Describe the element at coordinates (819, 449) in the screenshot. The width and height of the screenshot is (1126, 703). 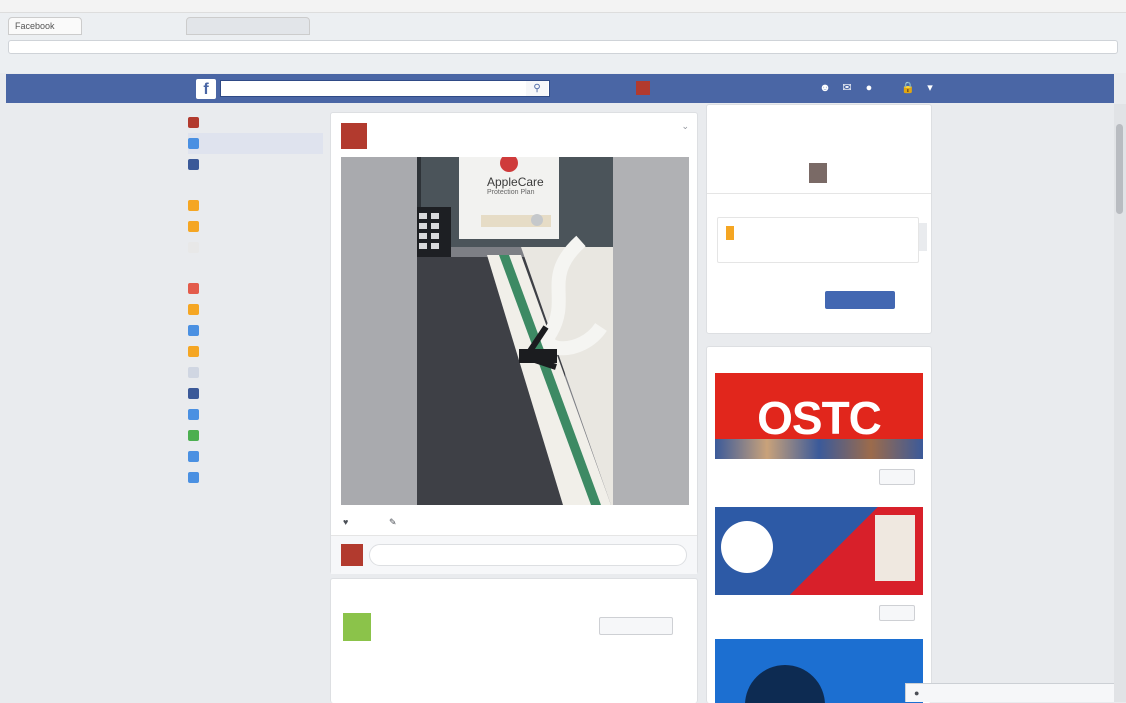
I see `ad-banner-strip` at that location.